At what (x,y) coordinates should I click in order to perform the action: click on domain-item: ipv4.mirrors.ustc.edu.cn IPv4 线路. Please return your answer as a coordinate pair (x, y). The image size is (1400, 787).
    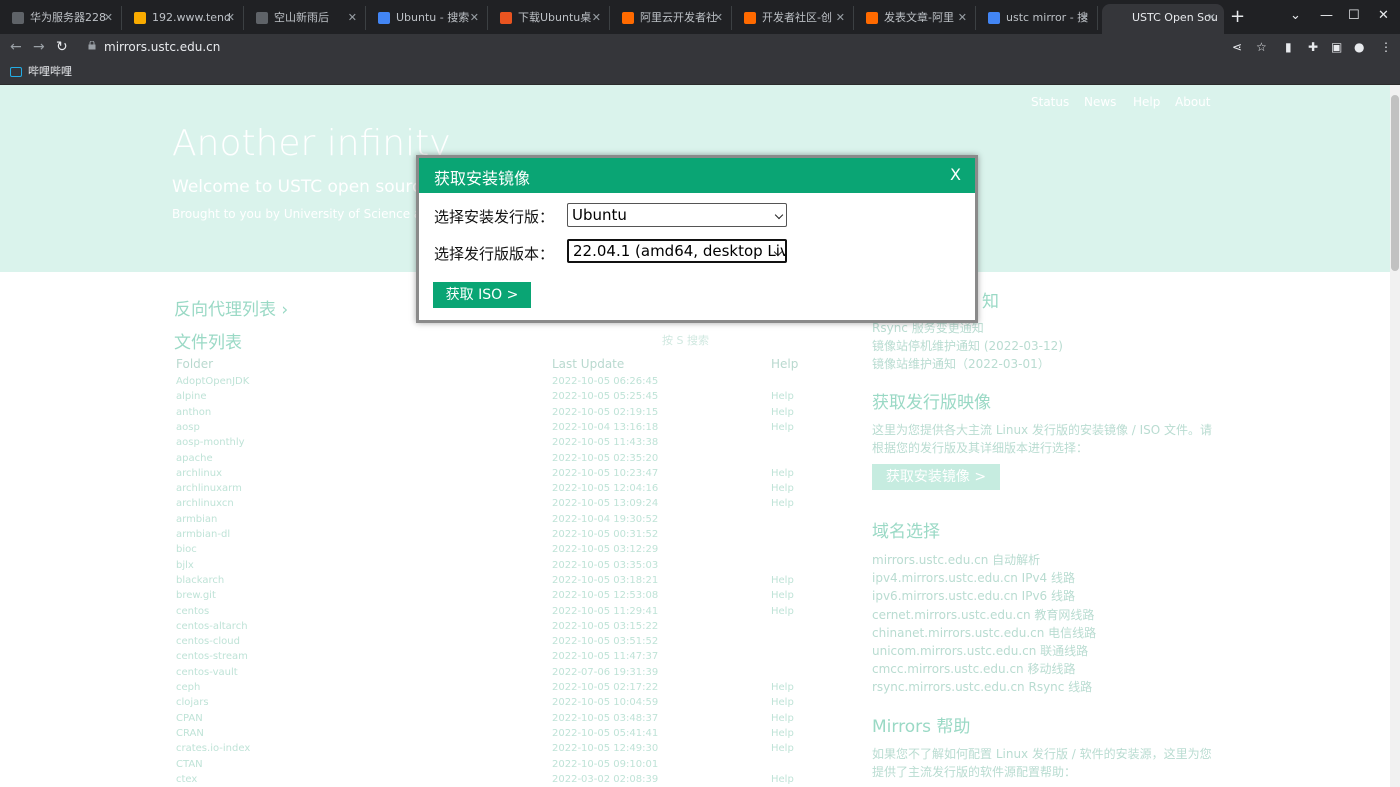
    Looking at the image, I should click on (973, 577).